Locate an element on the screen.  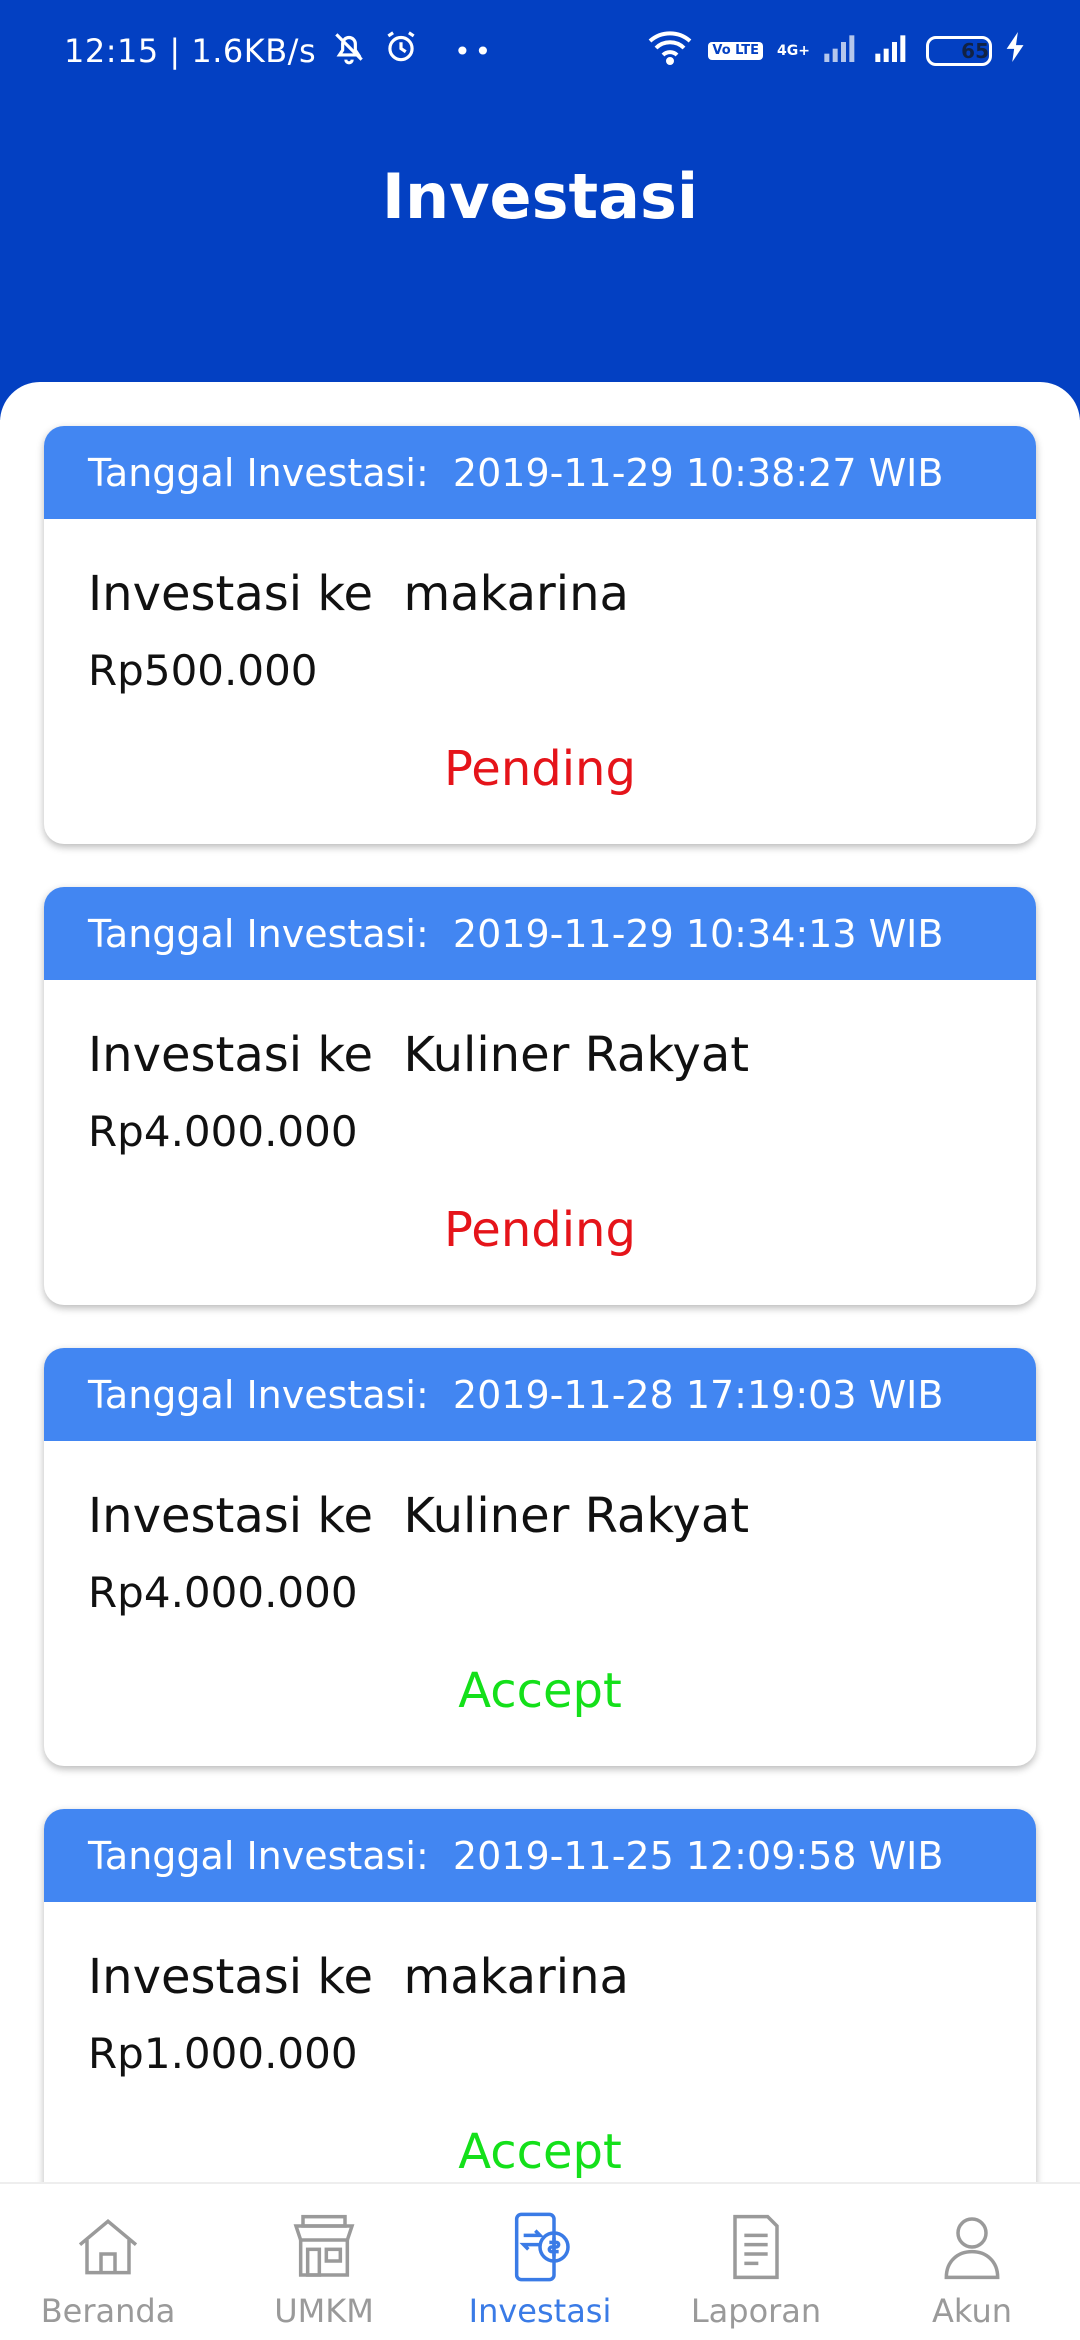
report-icon is located at coordinates (756, 2247).